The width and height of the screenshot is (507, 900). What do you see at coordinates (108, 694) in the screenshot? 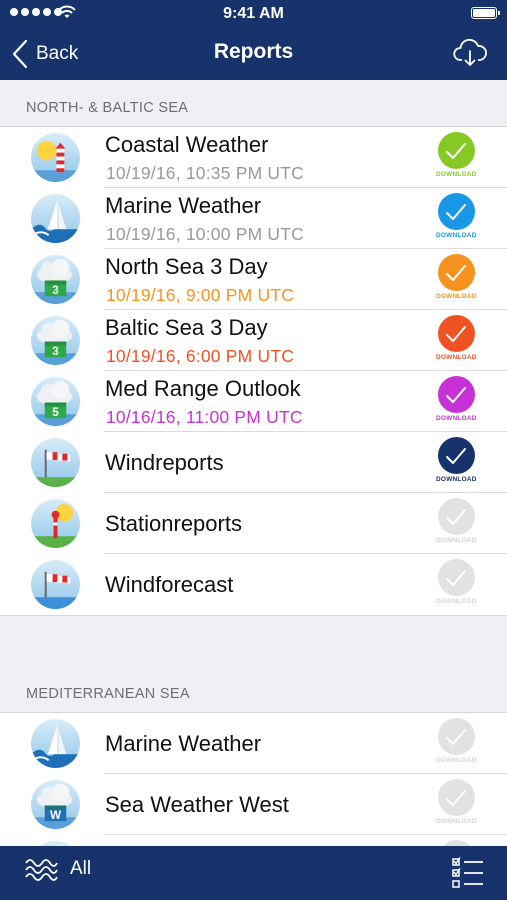
I see `section-header: MEDITERRANEAN SEA` at bounding box center [108, 694].